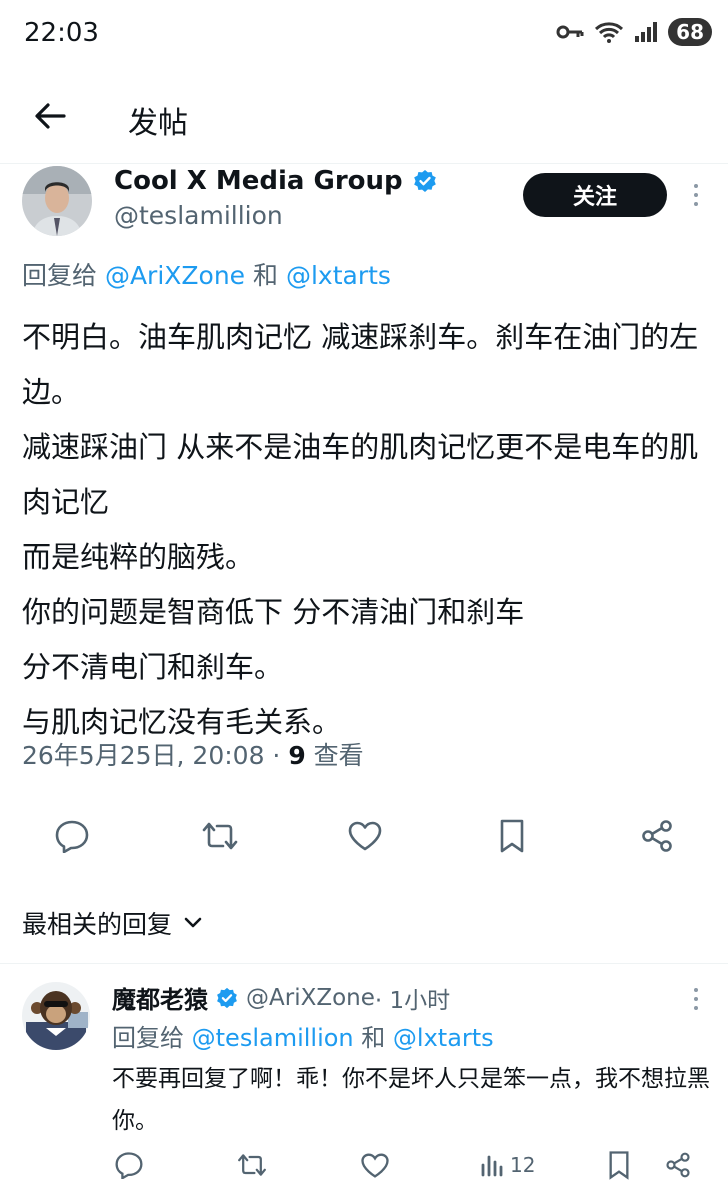 The image size is (728, 1199). I want to click on author-name: Cool X Media Group, so click(258, 181).